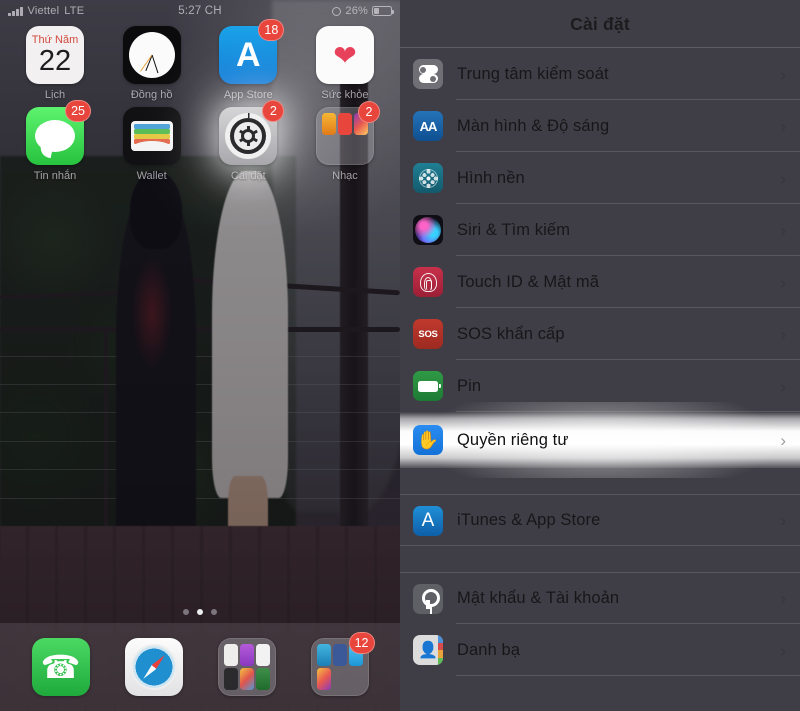 This screenshot has width=800, height=711. I want to click on app-label: Đồng hồ, so click(151, 95).